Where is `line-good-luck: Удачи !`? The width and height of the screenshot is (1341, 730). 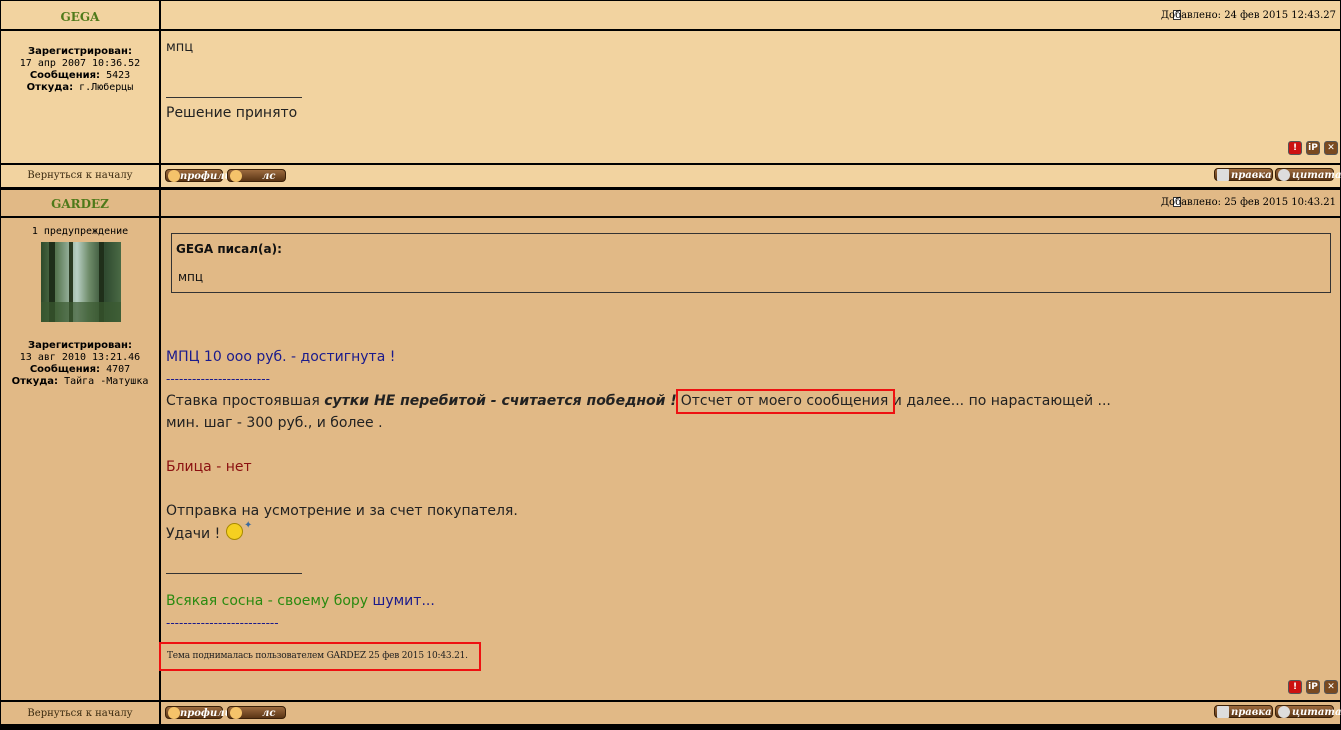
line-good-luck: Удачи ! is located at coordinates (193, 534).